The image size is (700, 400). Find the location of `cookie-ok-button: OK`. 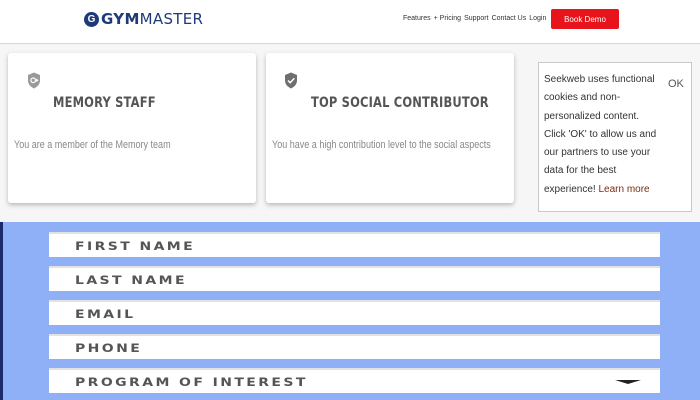

cookie-ok-button: OK is located at coordinates (676, 84).